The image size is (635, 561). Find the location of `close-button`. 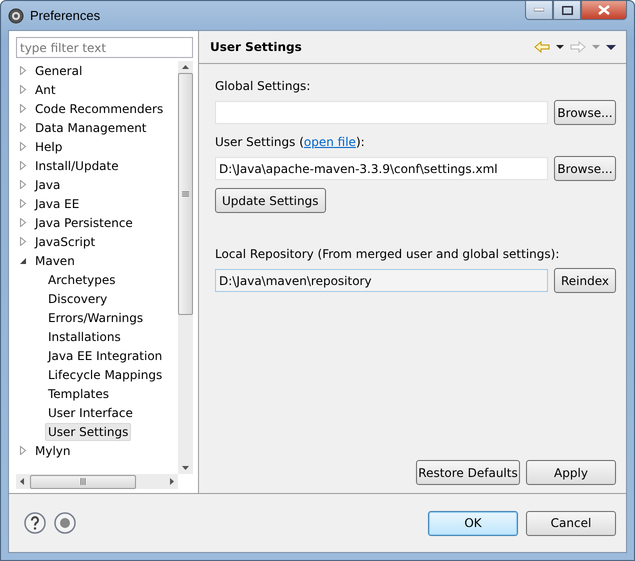

close-button is located at coordinates (604, 10).